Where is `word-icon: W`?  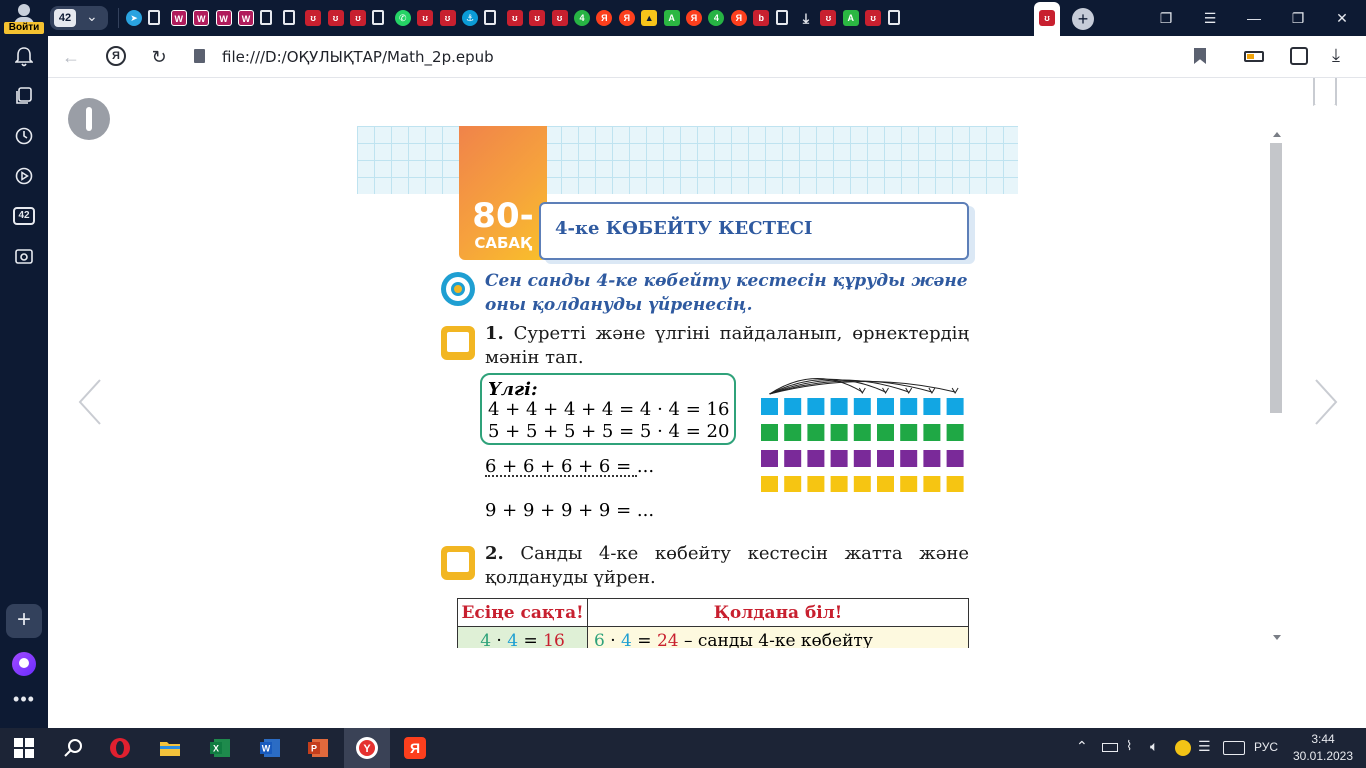 word-icon: W is located at coordinates (270, 748).